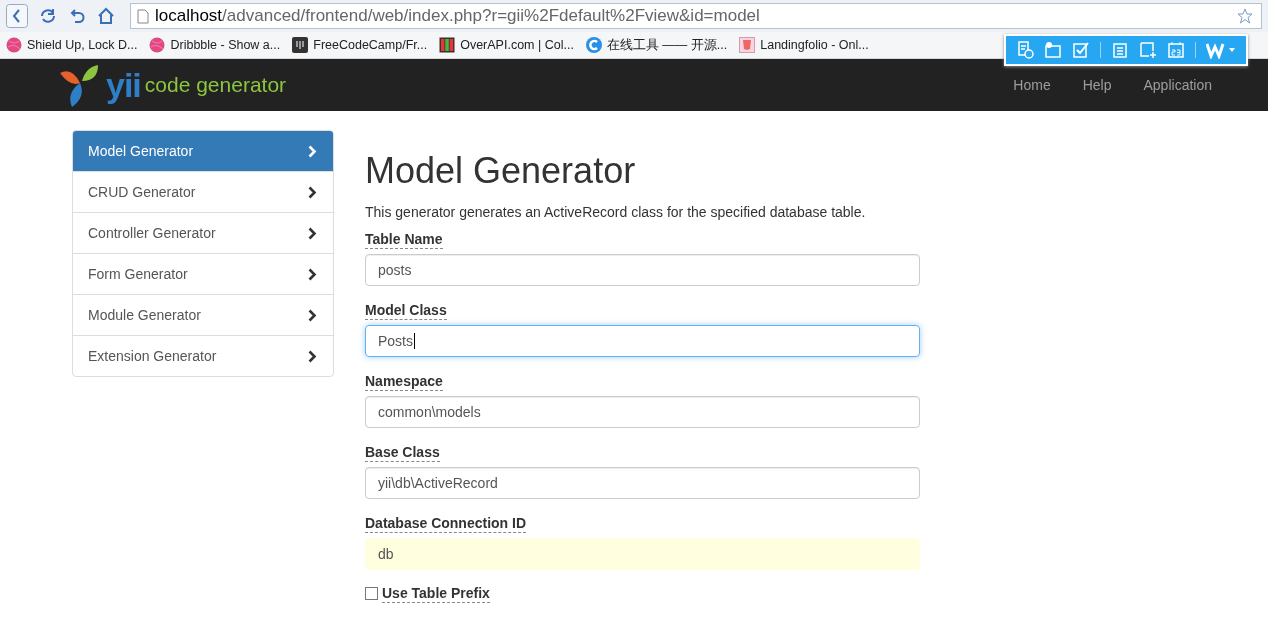  What do you see at coordinates (203, 191) in the screenshot?
I see `sidebar-item: CRUD Generator` at bounding box center [203, 191].